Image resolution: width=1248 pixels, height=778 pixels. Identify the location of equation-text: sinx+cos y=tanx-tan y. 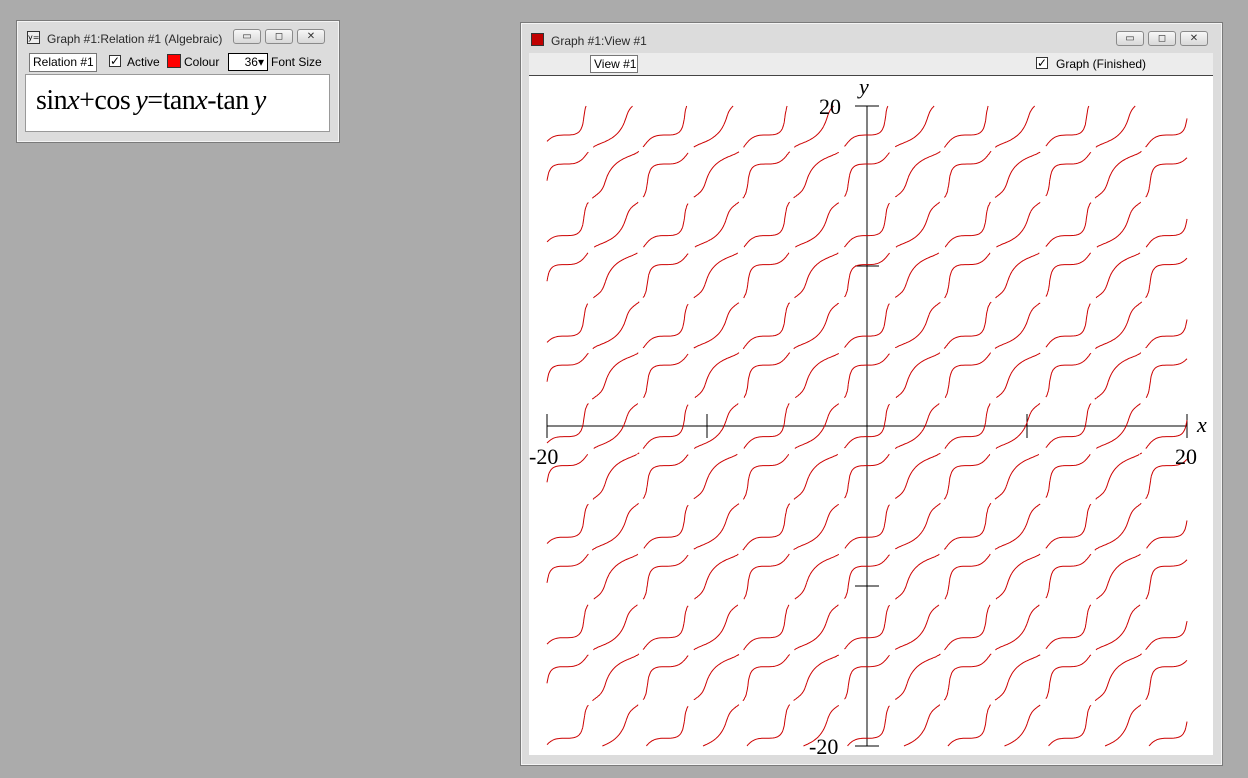
(151, 100).